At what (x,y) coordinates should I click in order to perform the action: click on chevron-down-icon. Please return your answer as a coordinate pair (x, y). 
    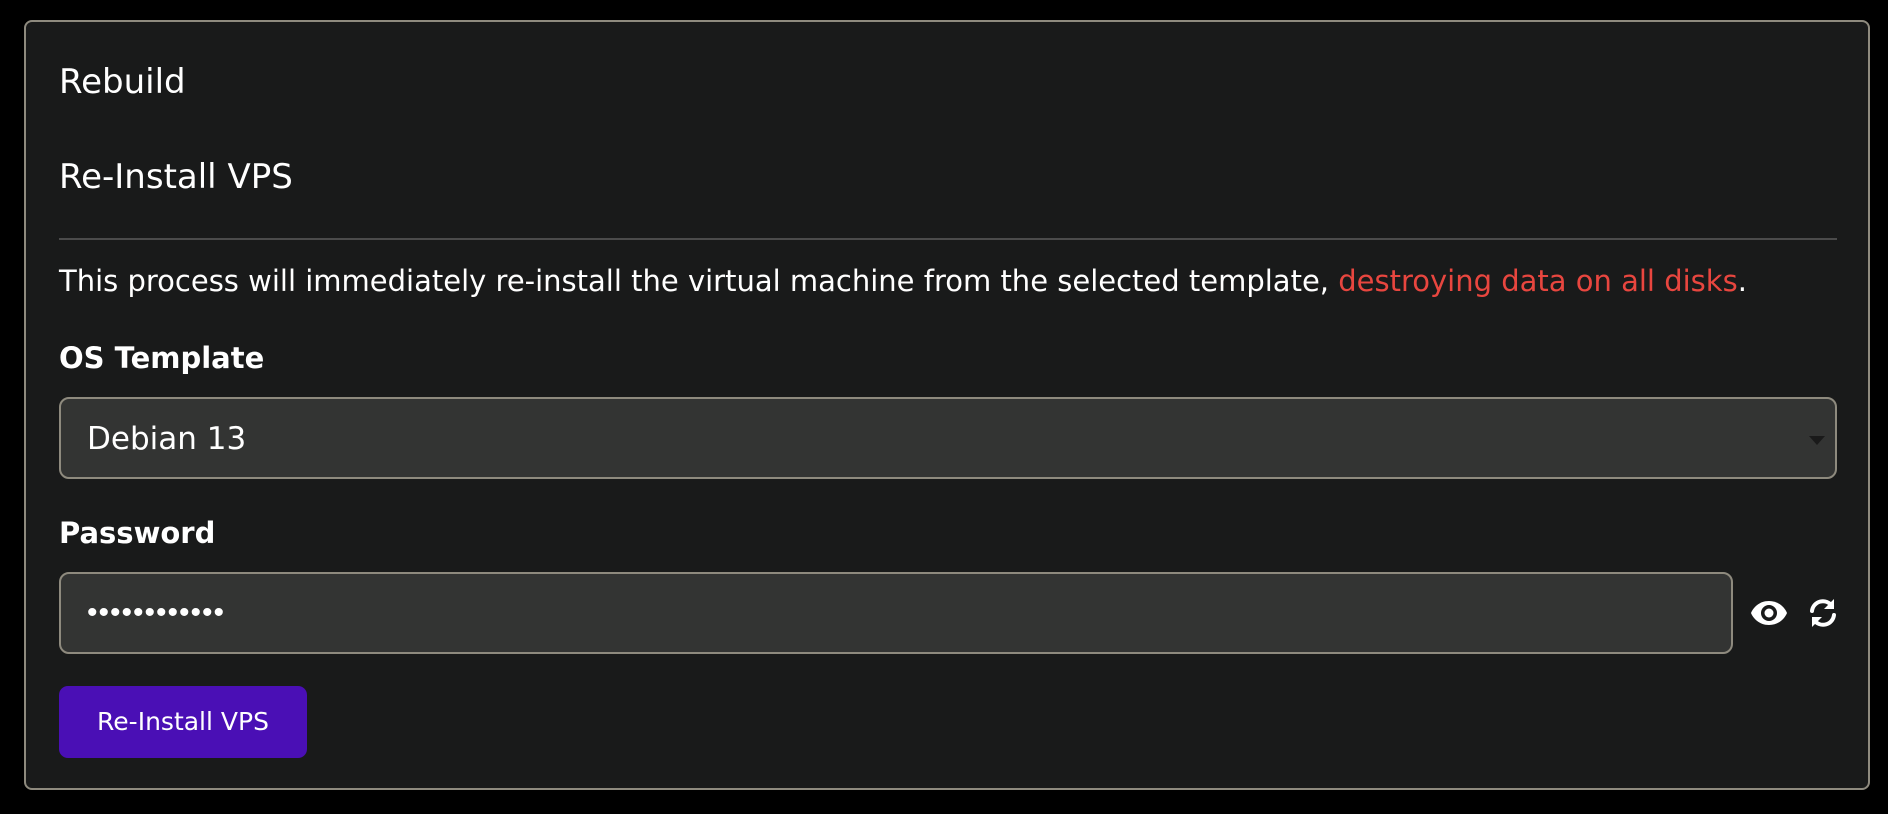
    Looking at the image, I should click on (1817, 440).